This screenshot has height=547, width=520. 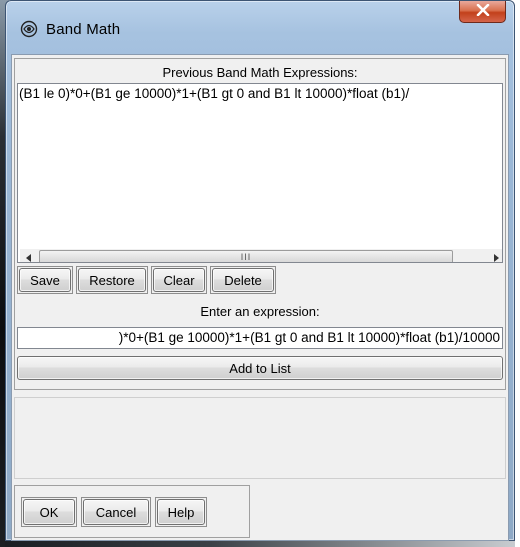 I want to click on ok-button: OK, so click(x=49, y=512).